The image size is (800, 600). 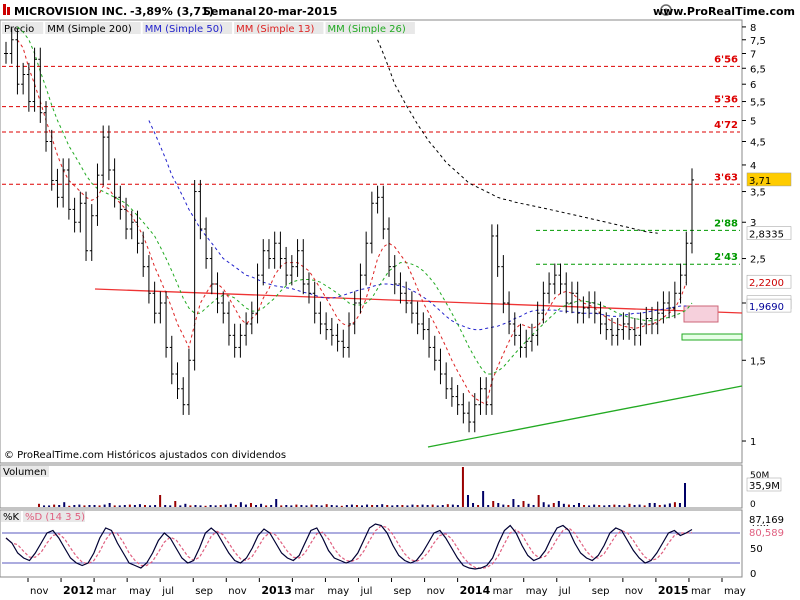 I want to click on legend-price: Precio, so click(x=19, y=29).